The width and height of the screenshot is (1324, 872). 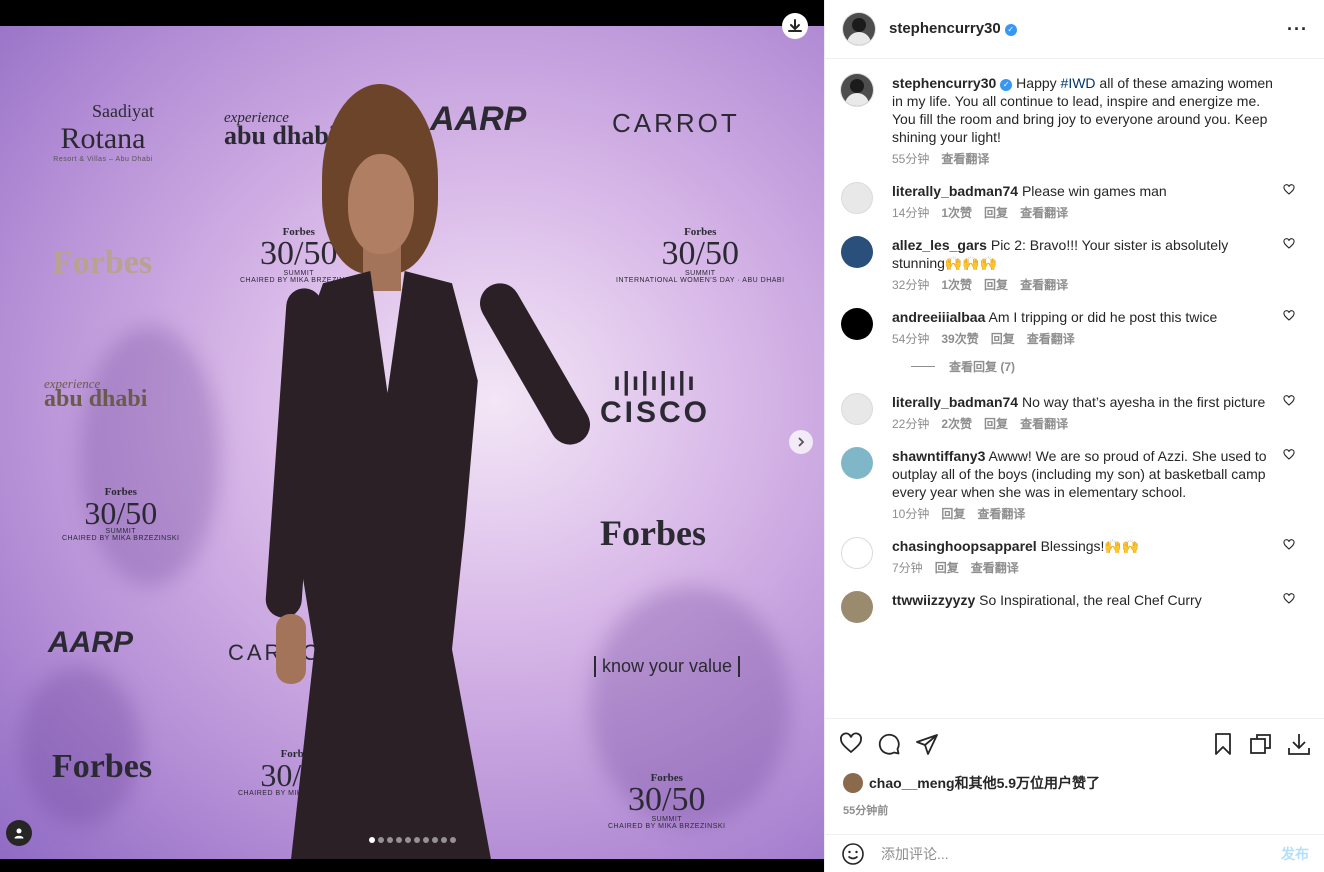 I want to click on hashtag-link: #IWD, so click(x=1078, y=83).